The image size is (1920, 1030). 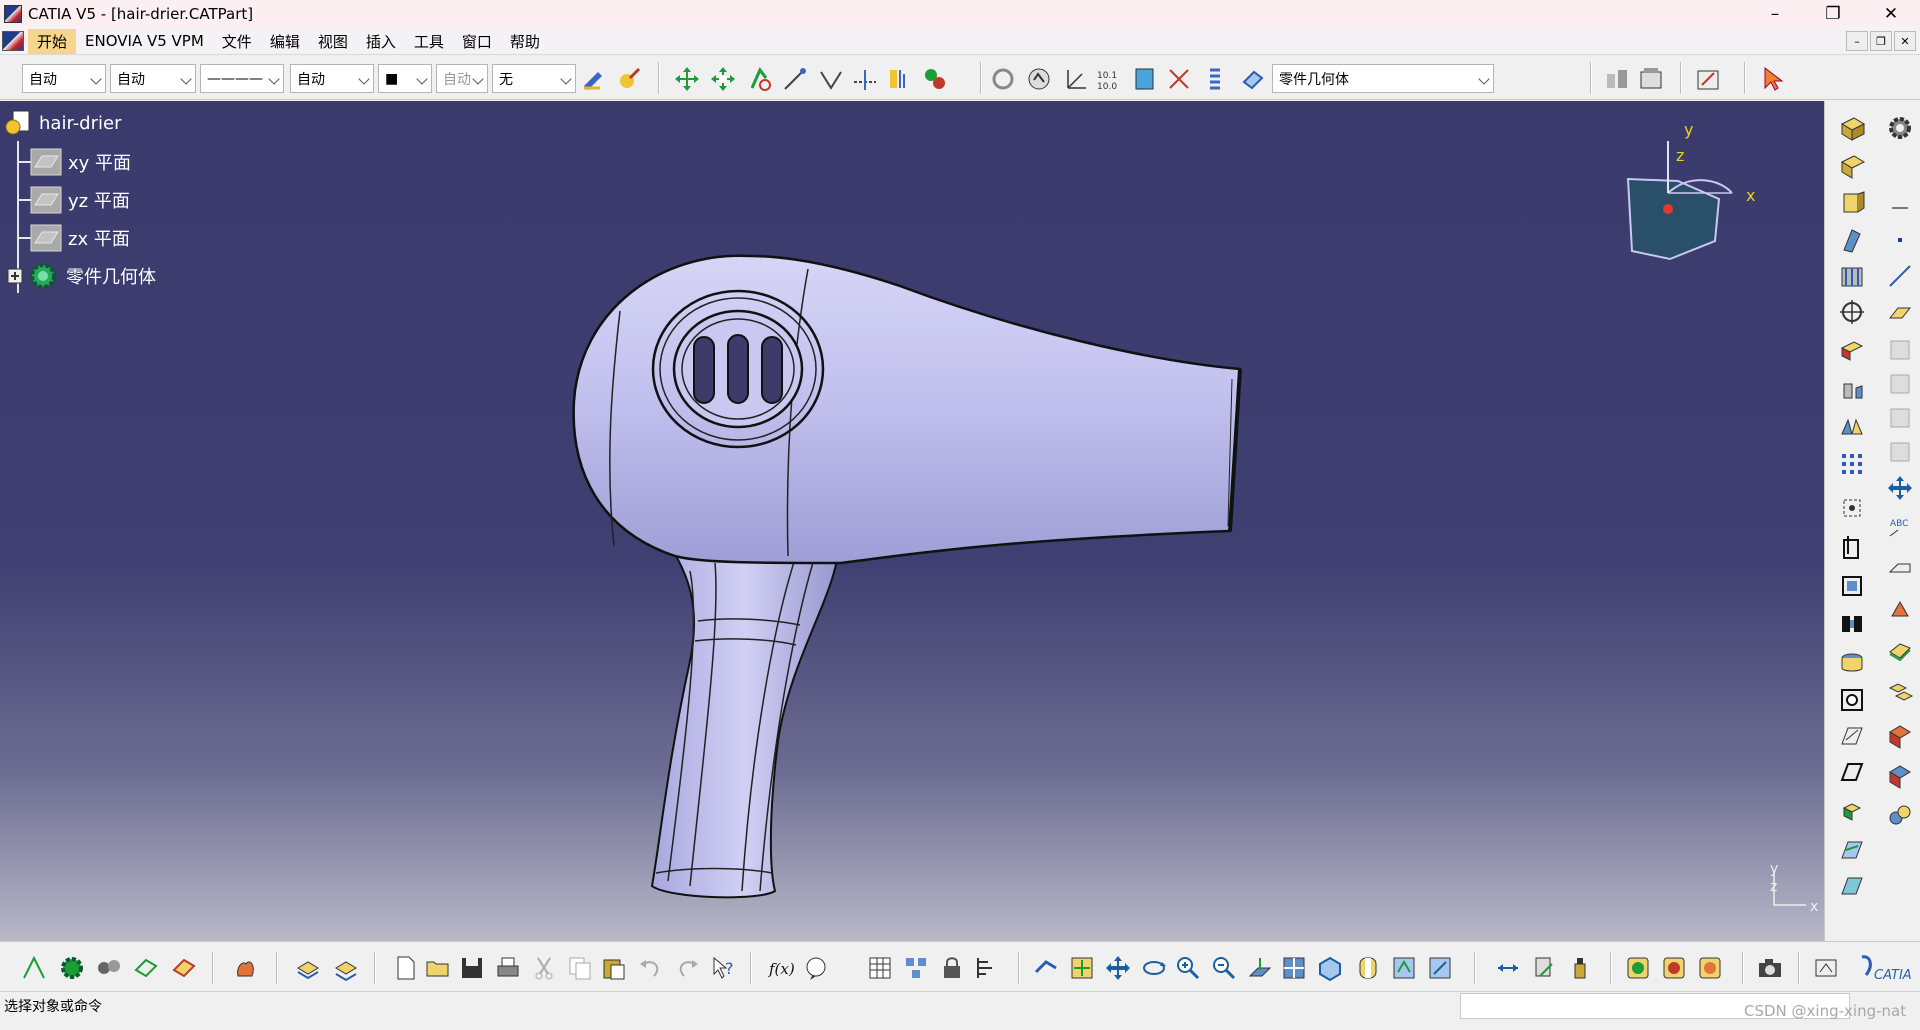 I want to click on shading-icon, so click(x=1368, y=968).